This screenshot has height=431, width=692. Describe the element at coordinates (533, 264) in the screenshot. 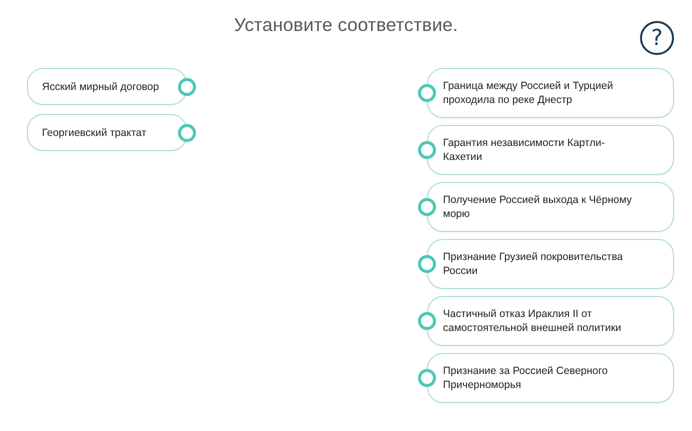

I see `card-text: Признание Грузией покровительства России` at that location.